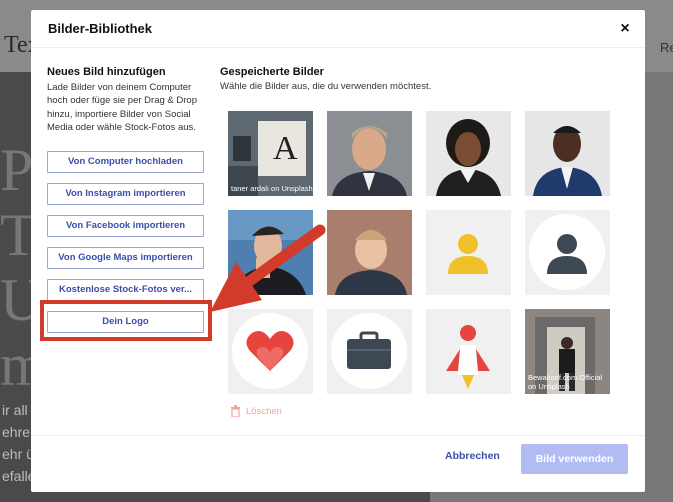  What do you see at coordinates (125, 194) in the screenshot?
I see `import-instagram-button: Von Instagram importieren` at bounding box center [125, 194].